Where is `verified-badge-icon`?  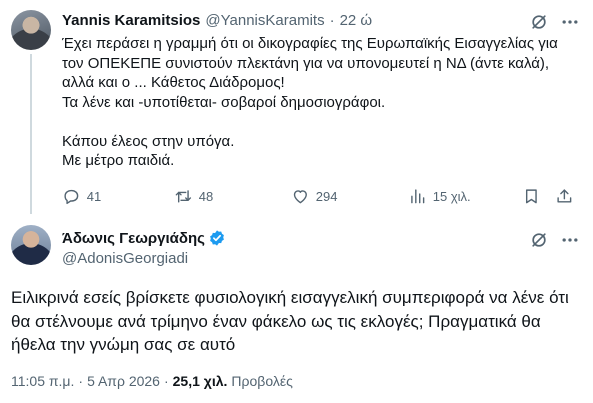
verified-badge-icon is located at coordinates (217, 238).